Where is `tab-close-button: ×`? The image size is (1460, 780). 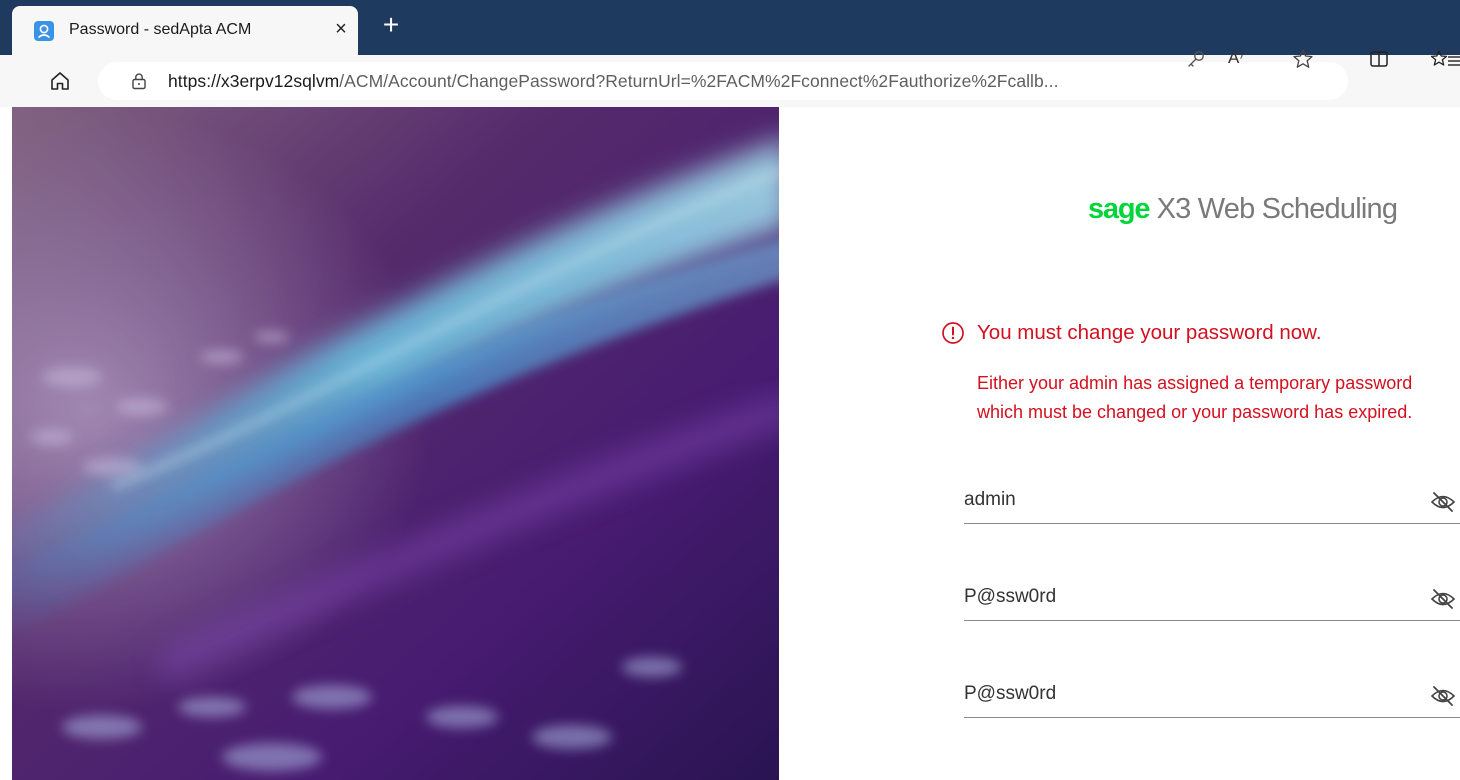 tab-close-button: × is located at coordinates (341, 29).